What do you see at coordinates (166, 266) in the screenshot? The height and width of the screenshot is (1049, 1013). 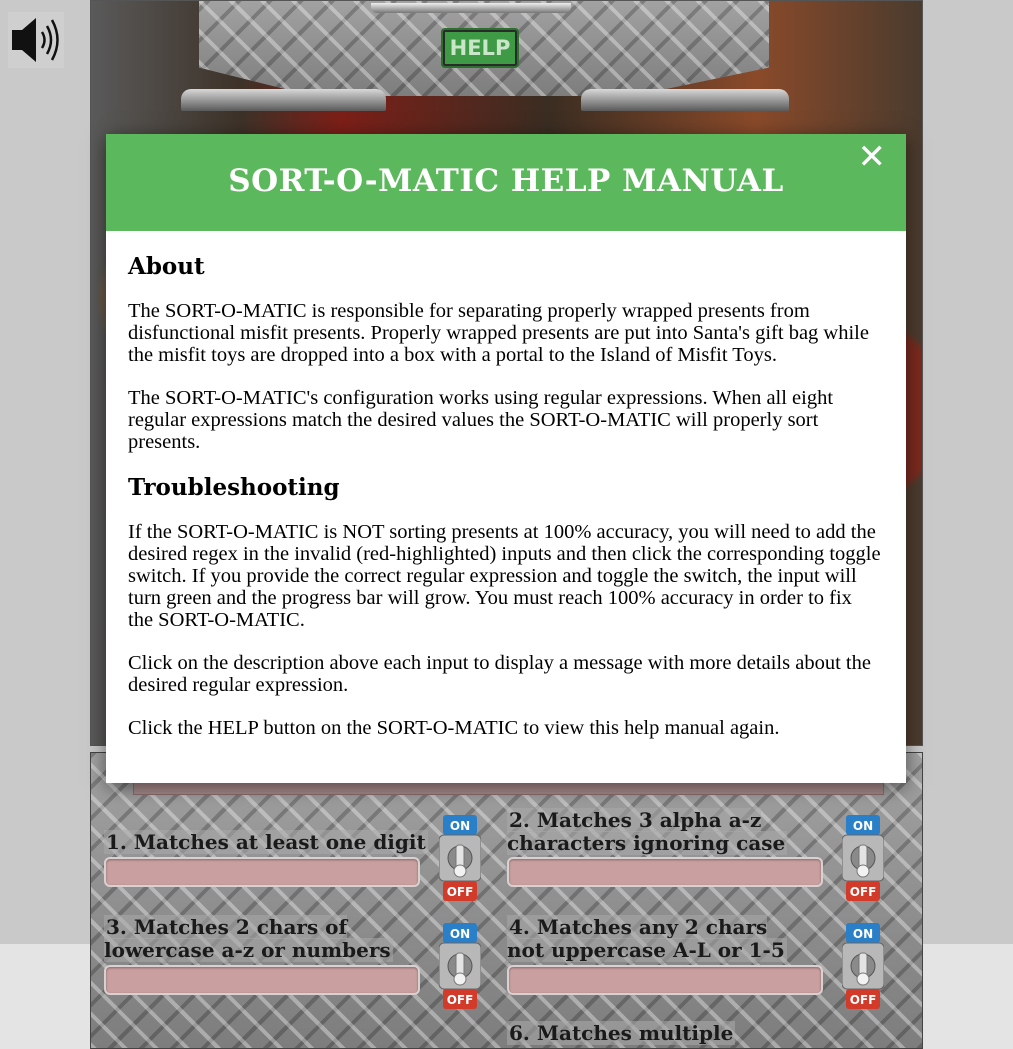 I see `section-heading-about: About` at bounding box center [166, 266].